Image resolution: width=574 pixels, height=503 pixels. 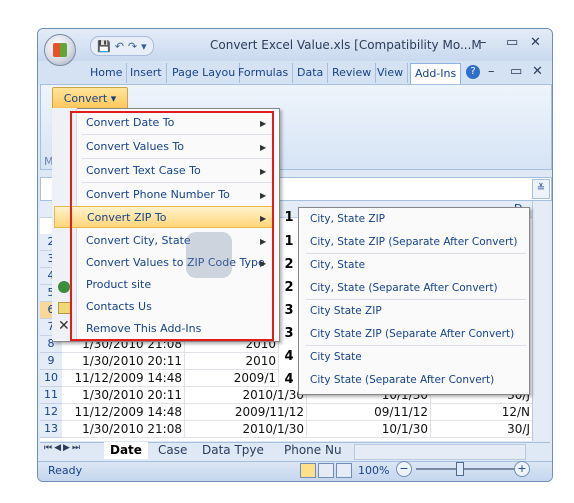 What do you see at coordinates (313, 450) in the screenshot?
I see `sheet-tab-phone-nu: Phone Nu` at bounding box center [313, 450].